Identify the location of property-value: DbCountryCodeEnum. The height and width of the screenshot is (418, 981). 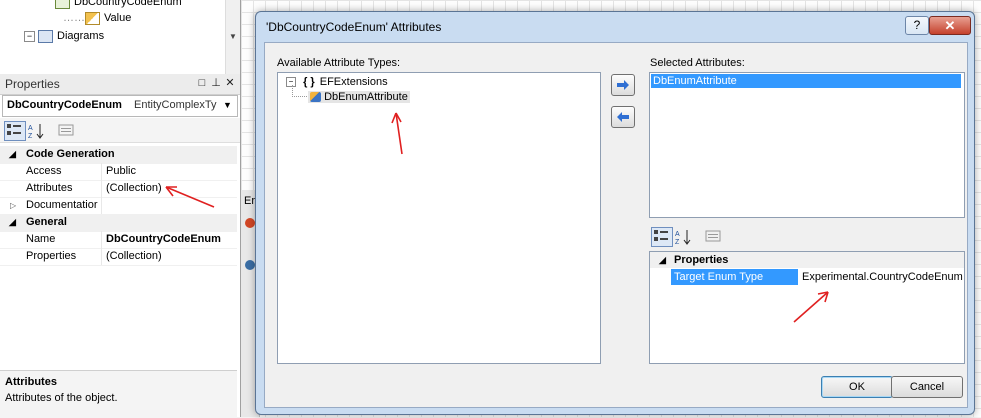
(163, 239).